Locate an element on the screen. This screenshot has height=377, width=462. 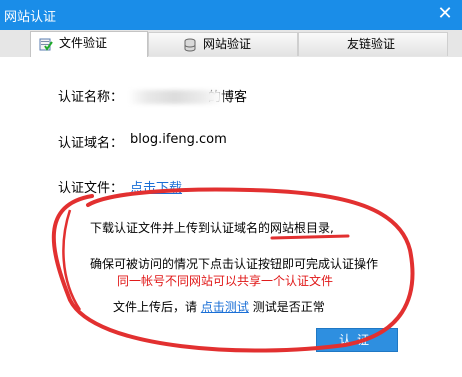
domain-value: blog.ifeng.com is located at coordinates (178, 139).